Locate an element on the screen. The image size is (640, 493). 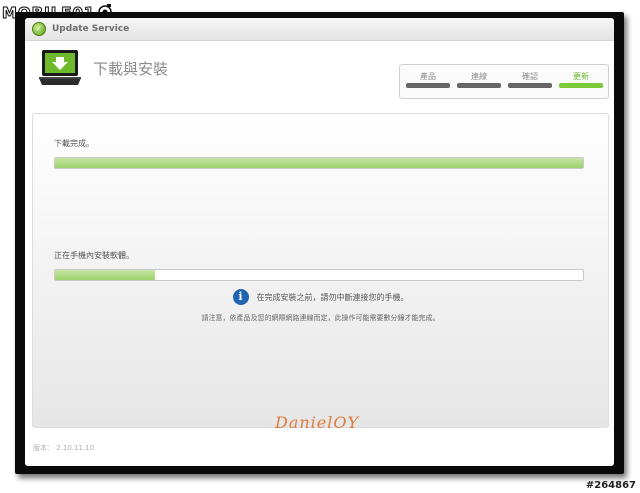
info-message: 在完成安裝之前，請勿中斷連接您的手機。 is located at coordinates (332, 297).